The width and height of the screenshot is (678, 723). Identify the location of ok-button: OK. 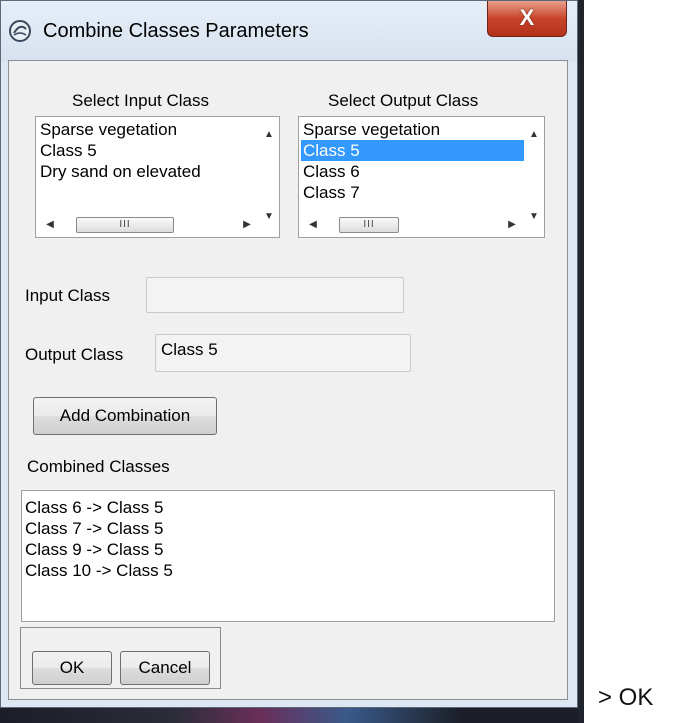
(72, 668).